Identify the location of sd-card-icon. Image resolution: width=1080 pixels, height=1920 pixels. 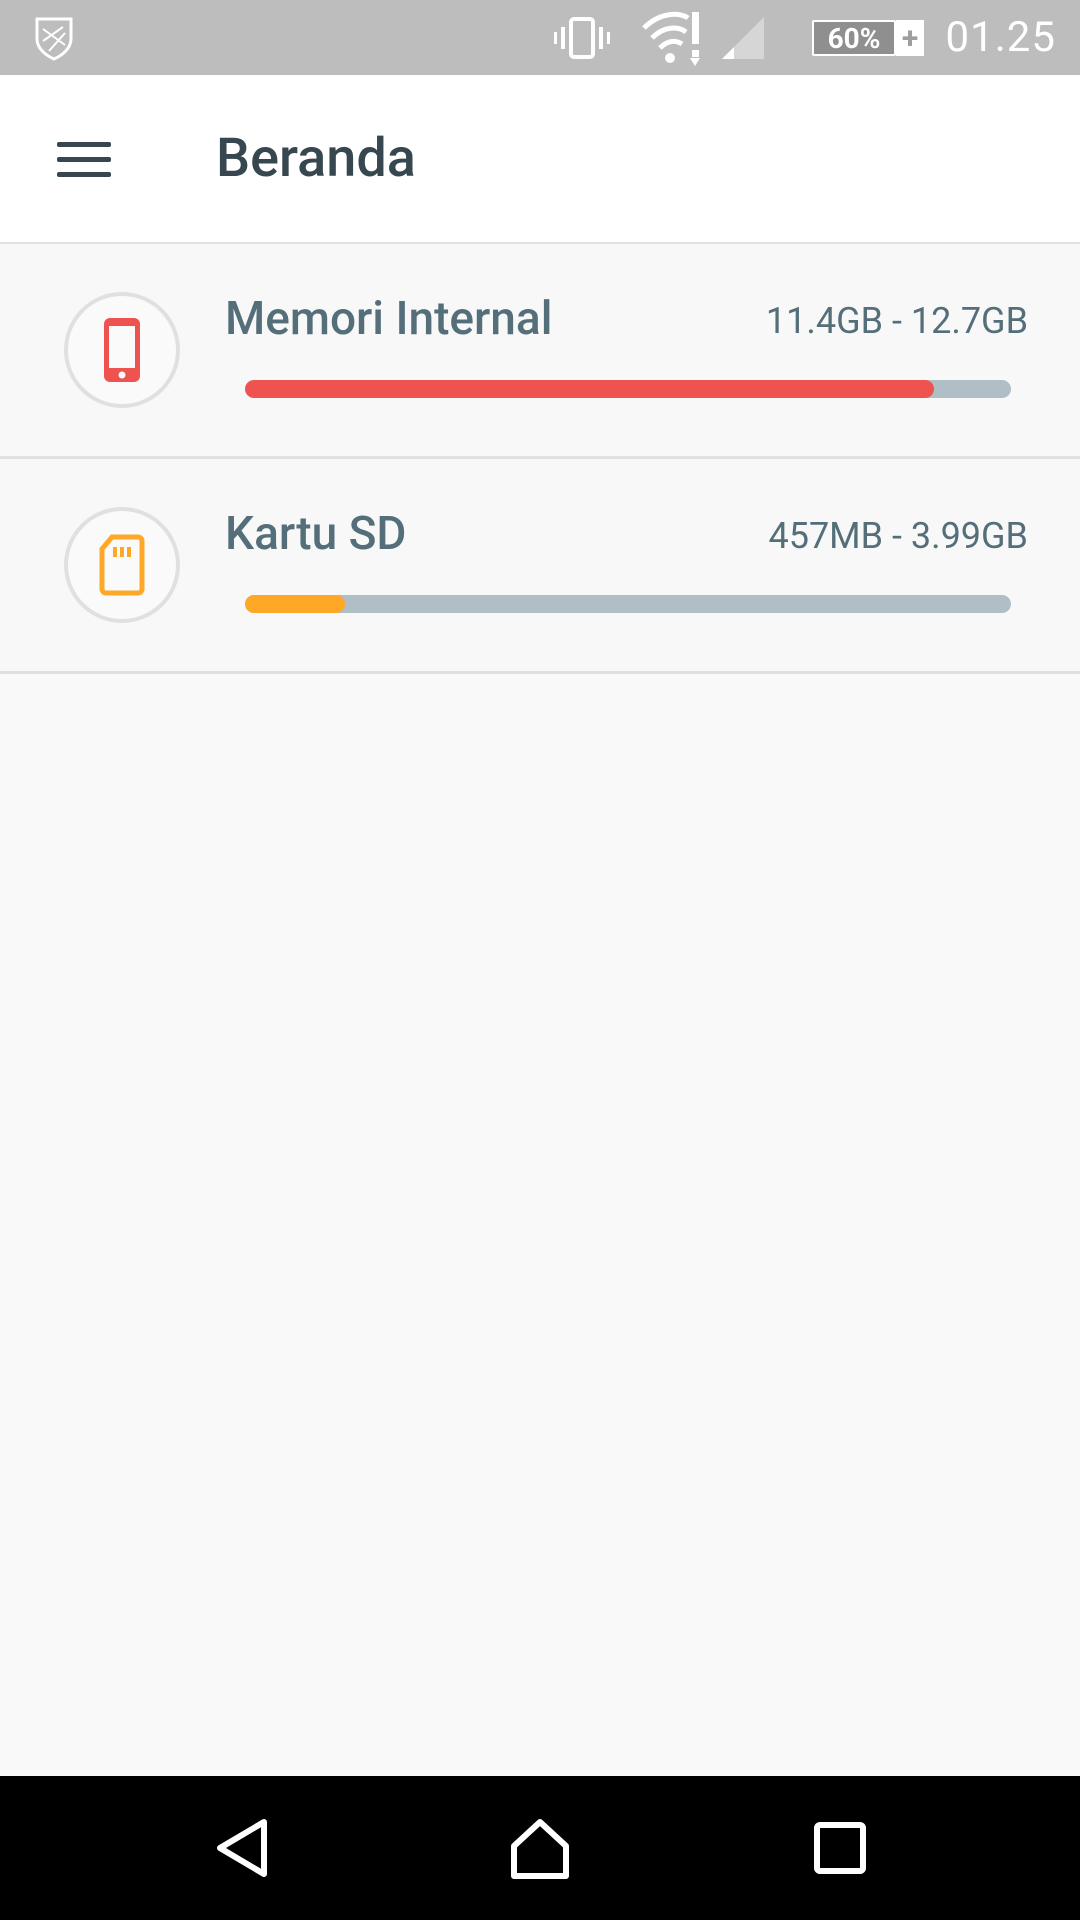
(122, 565).